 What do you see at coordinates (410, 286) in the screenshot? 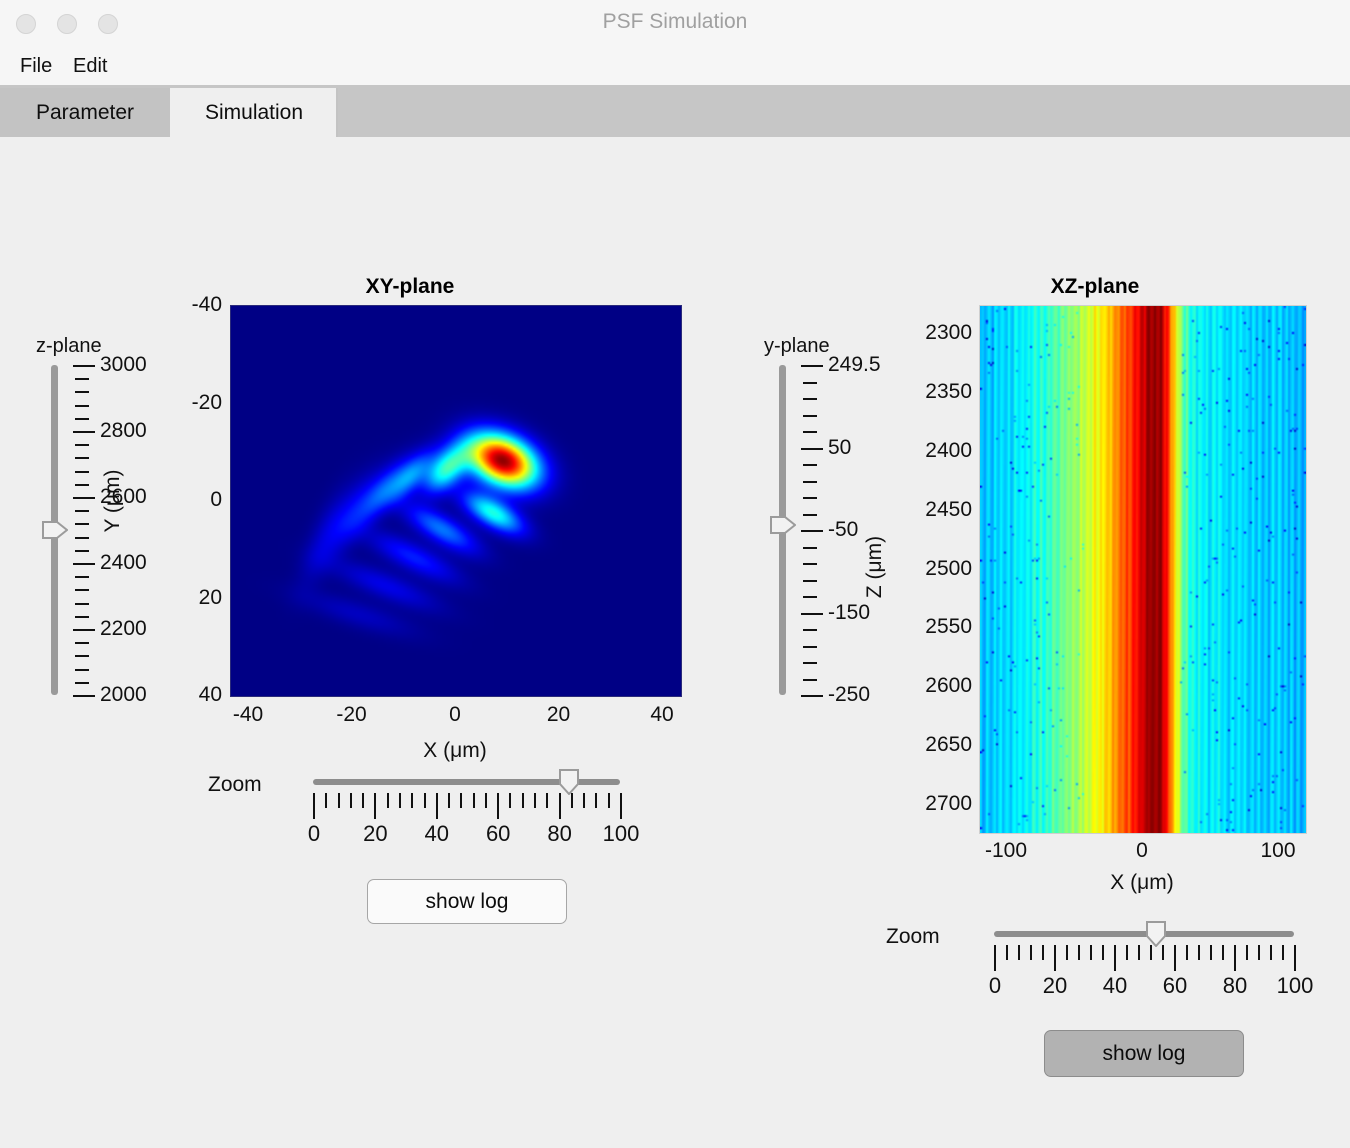
I see `xy-plot-title: XY-plane` at bounding box center [410, 286].